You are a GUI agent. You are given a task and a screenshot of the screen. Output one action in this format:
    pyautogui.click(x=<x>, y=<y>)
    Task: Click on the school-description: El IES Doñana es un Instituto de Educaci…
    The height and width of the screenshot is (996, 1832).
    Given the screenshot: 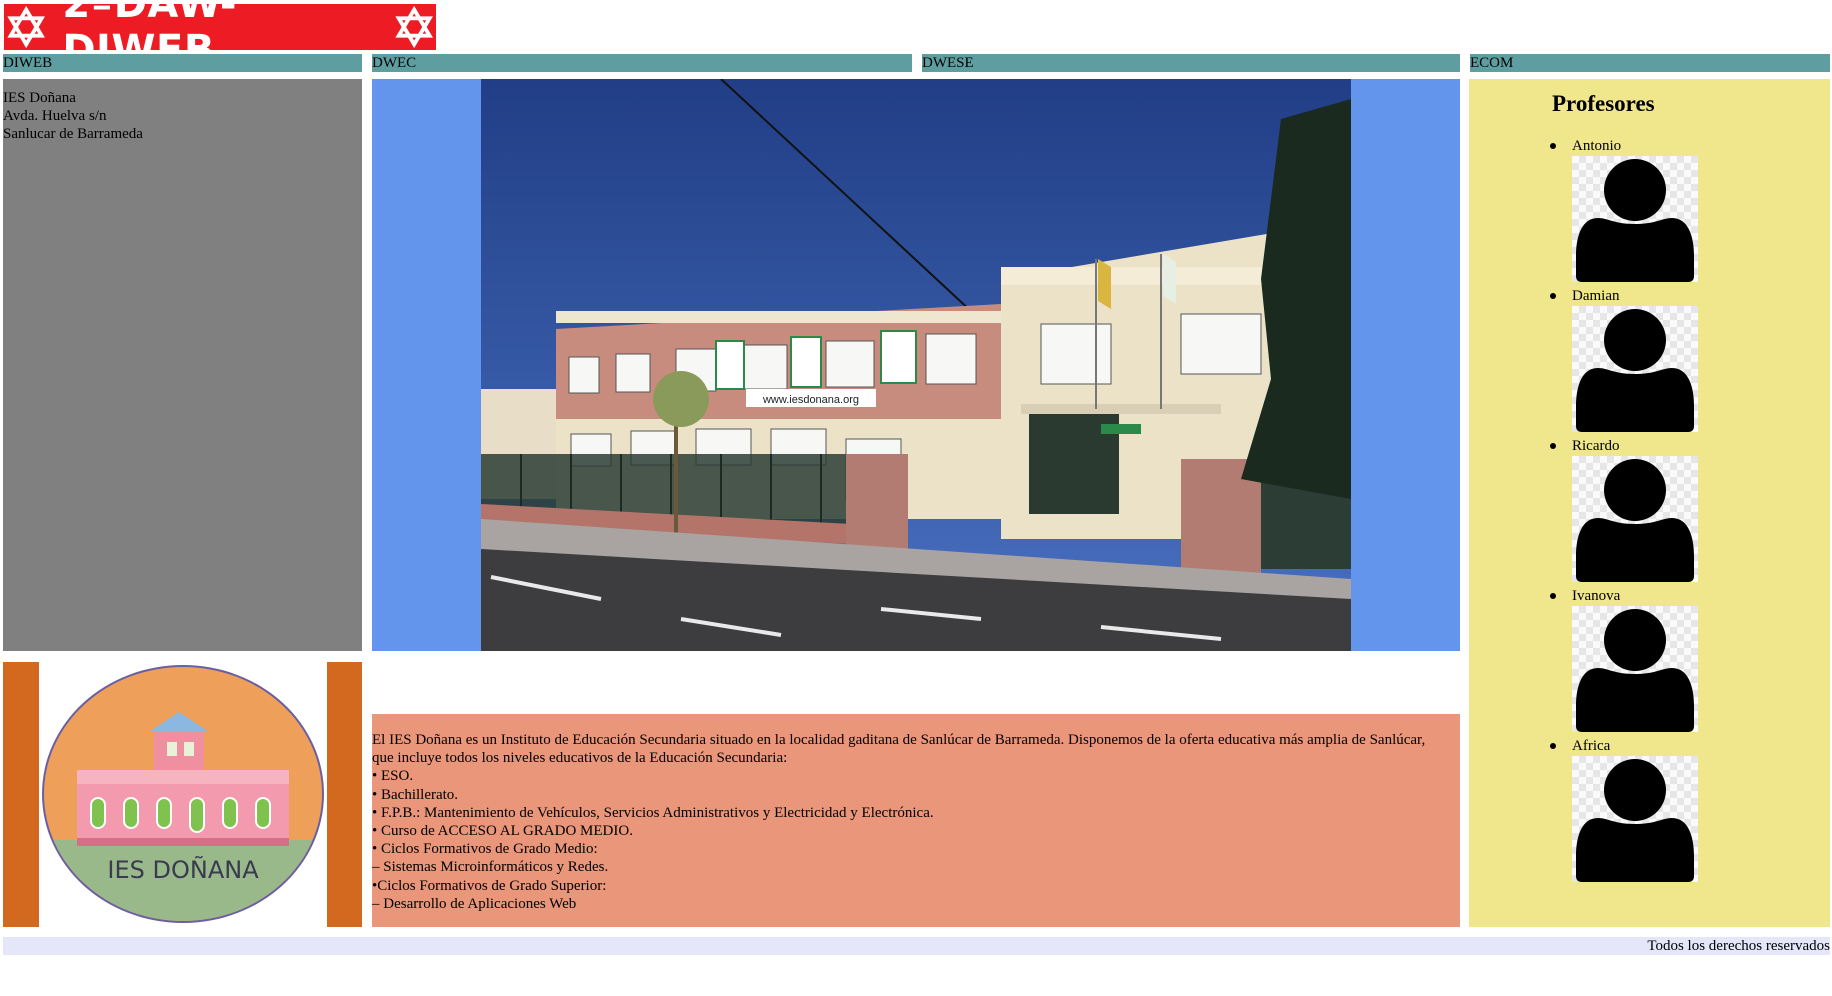 What is the action you would take?
    pyautogui.click(x=916, y=820)
    